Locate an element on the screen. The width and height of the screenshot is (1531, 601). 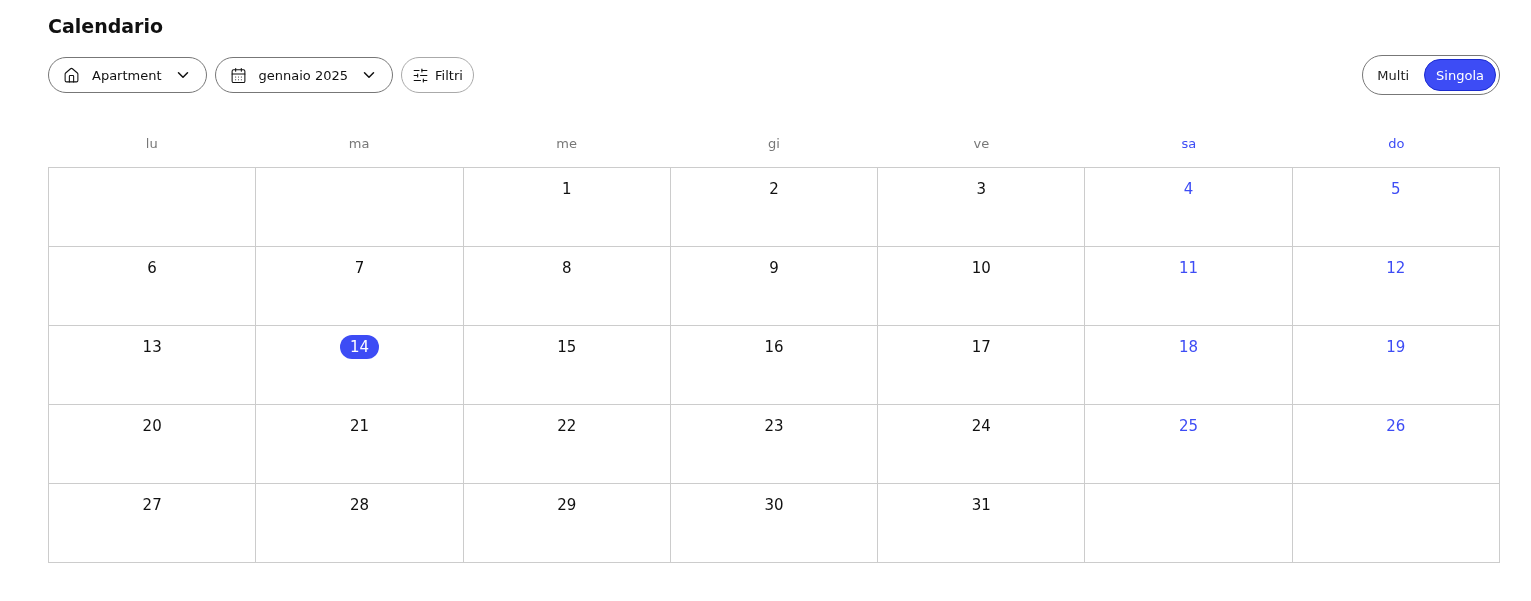
day-cell: 30 is located at coordinates (774, 523).